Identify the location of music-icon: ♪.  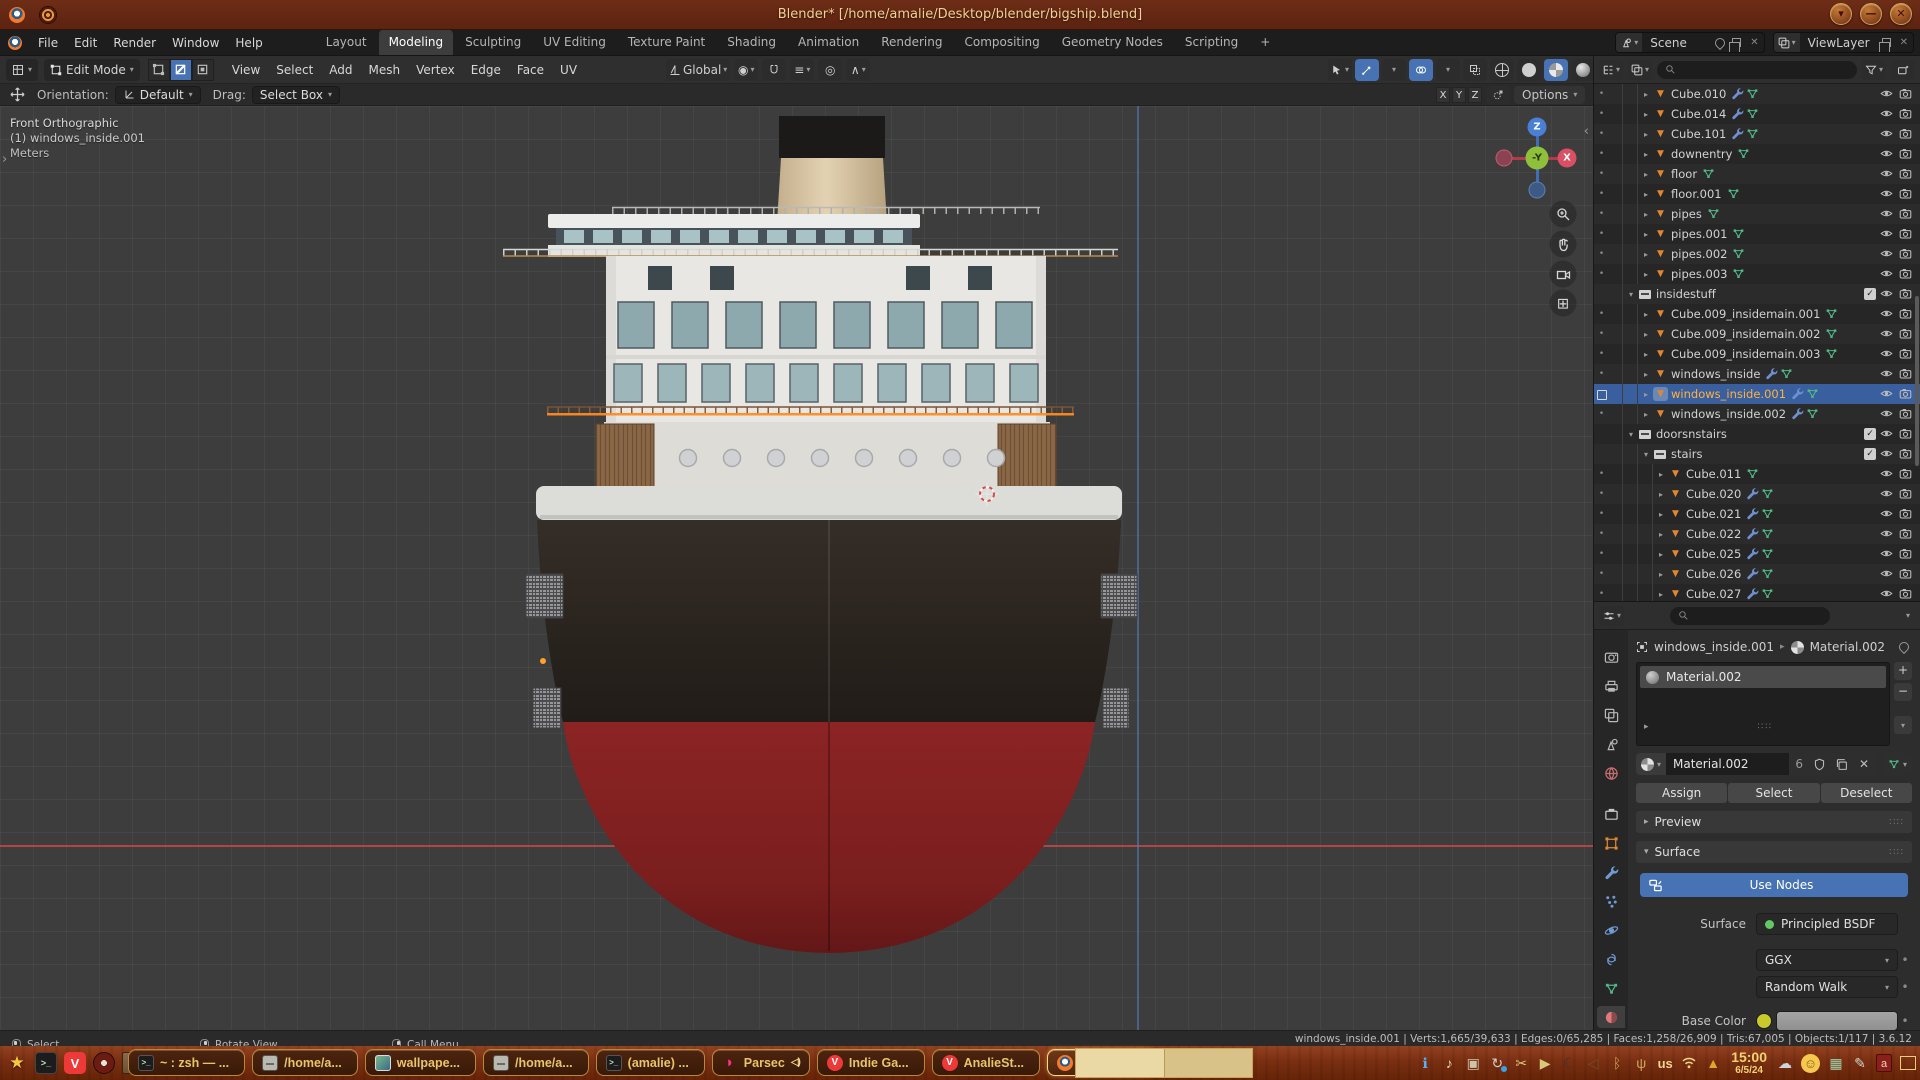
(1449, 1063).